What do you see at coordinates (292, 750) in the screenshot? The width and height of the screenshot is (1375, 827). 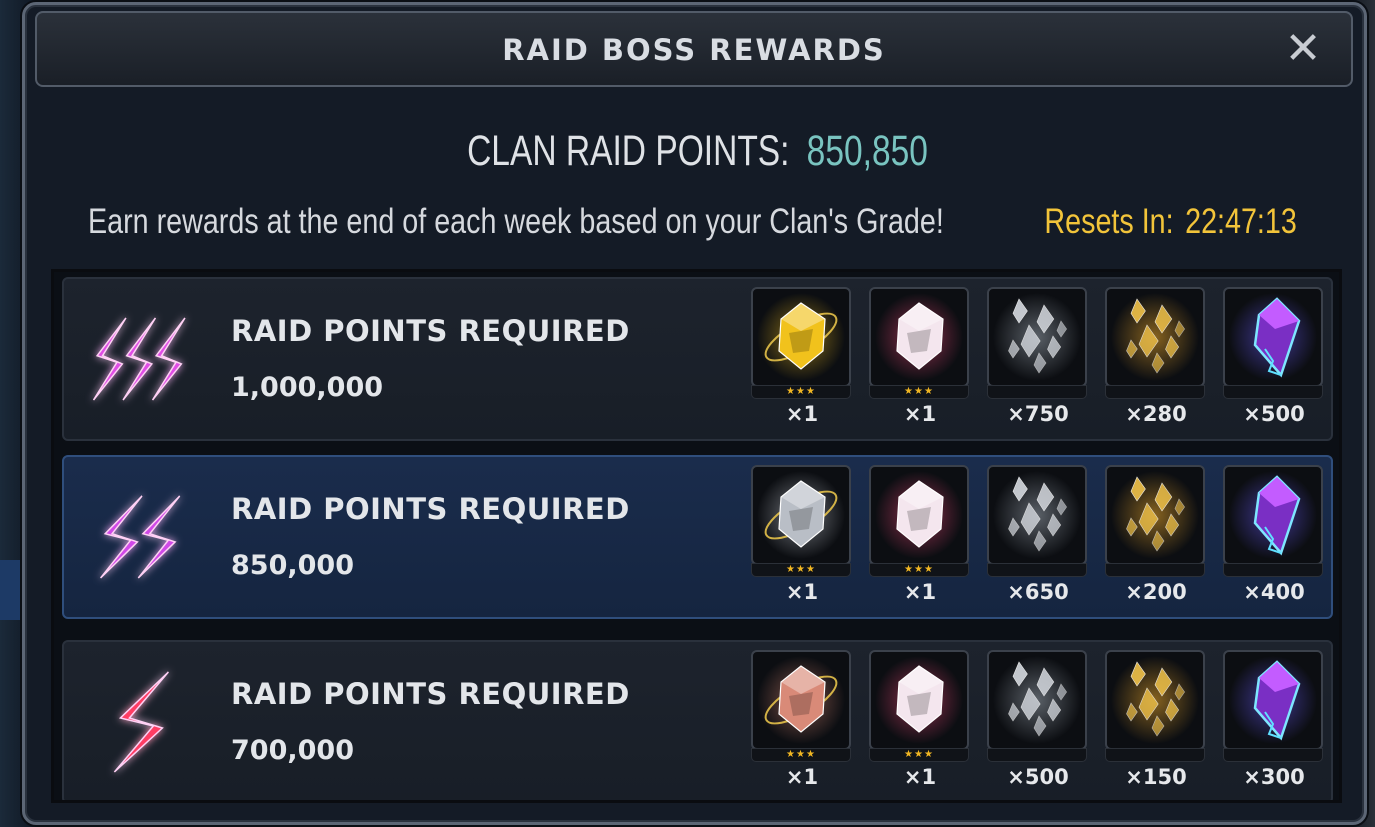 I see `requirement-value: 700,000` at bounding box center [292, 750].